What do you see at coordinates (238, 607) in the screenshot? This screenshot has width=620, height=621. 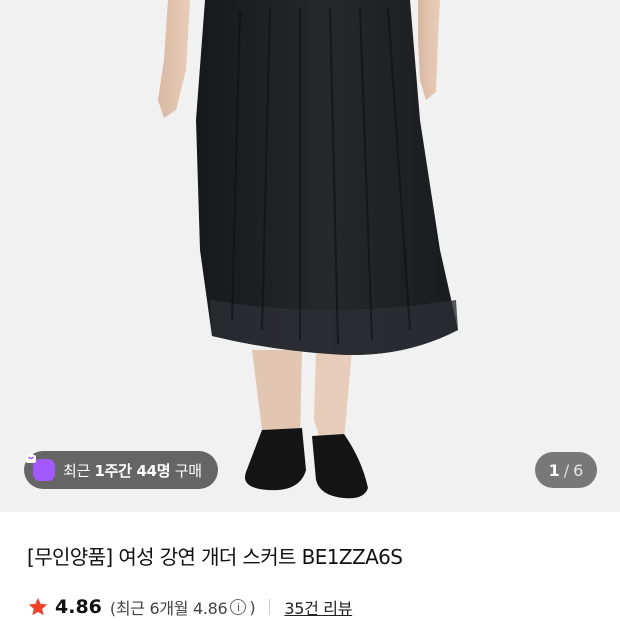 I see `info-icon: i` at bounding box center [238, 607].